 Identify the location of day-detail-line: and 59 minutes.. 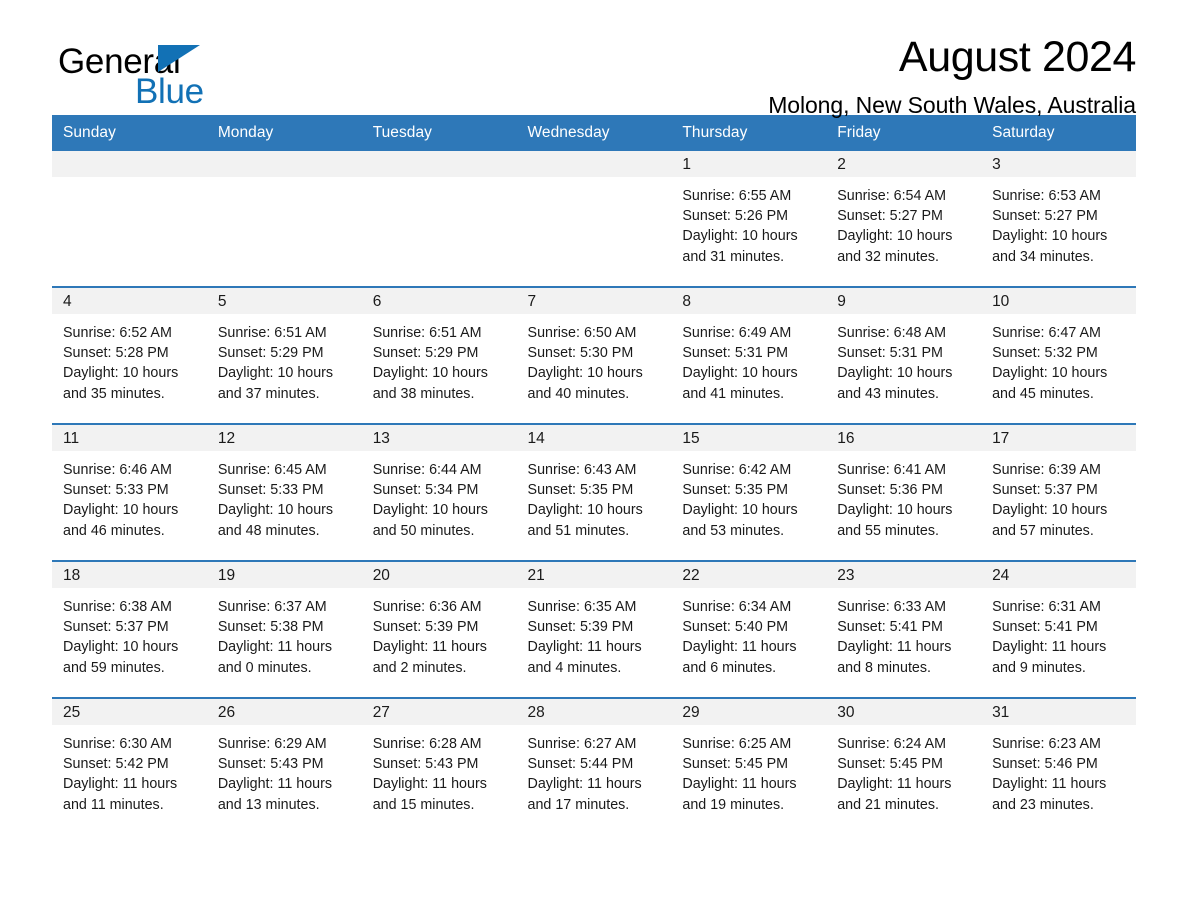
(114, 667).